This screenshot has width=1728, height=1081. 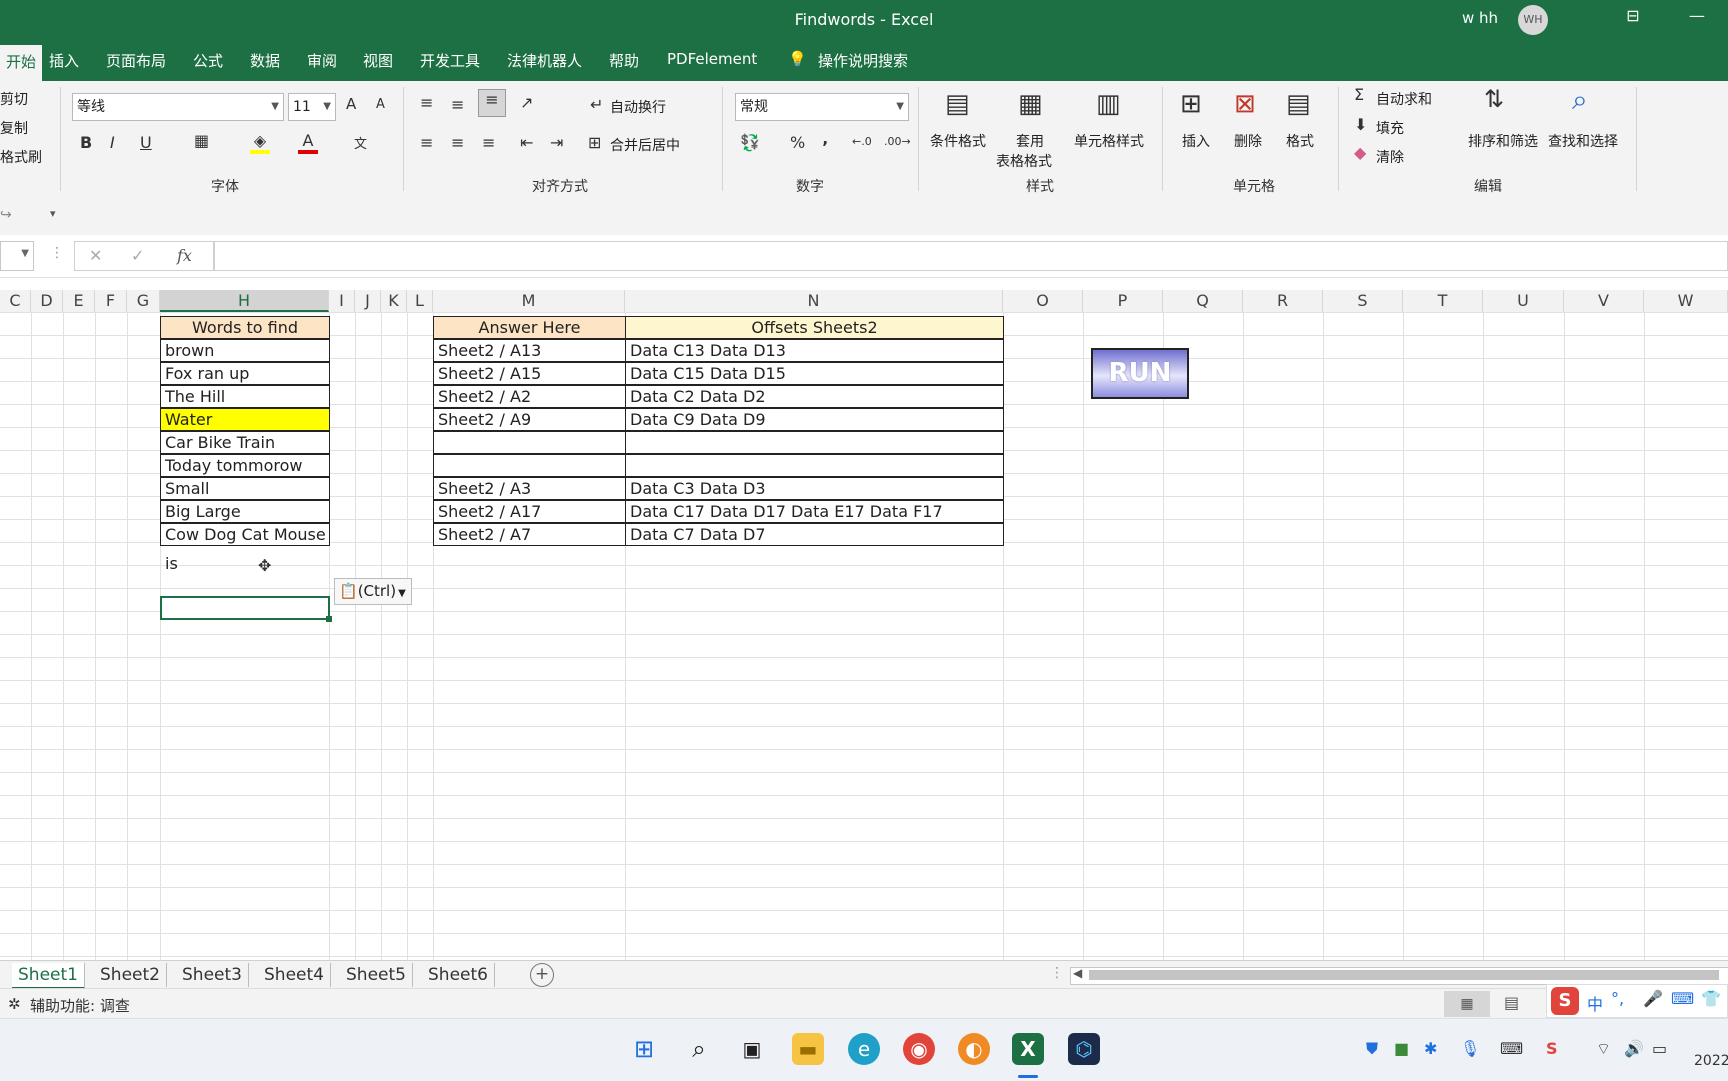 What do you see at coordinates (958, 141) in the screenshot?
I see `conditional-format-button: 条件格式` at bounding box center [958, 141].